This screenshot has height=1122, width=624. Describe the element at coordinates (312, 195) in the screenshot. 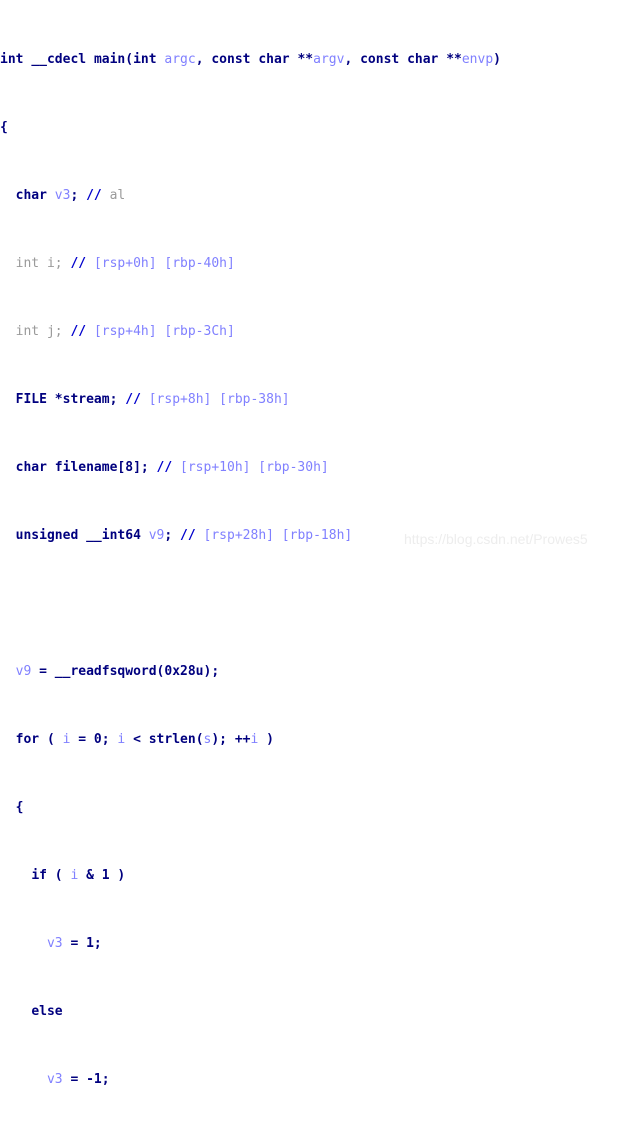

I see `code-line: char v3; // al` at that location.